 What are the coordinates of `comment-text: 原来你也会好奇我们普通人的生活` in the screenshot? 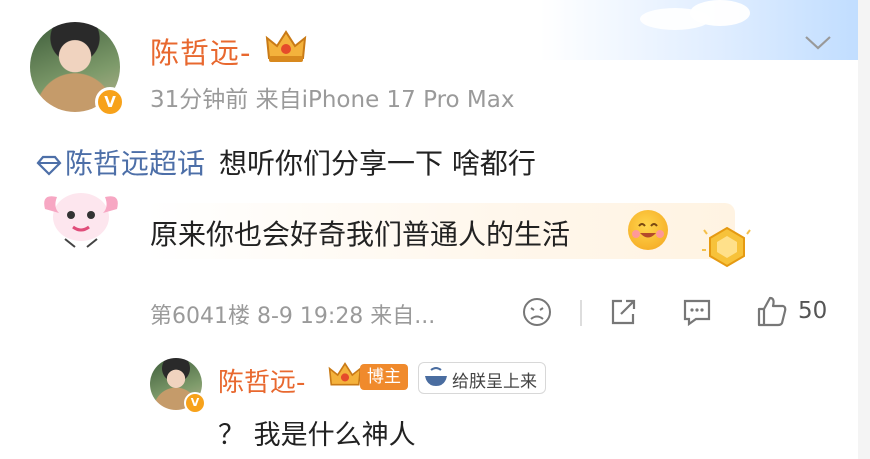 It's located at (360, 234).